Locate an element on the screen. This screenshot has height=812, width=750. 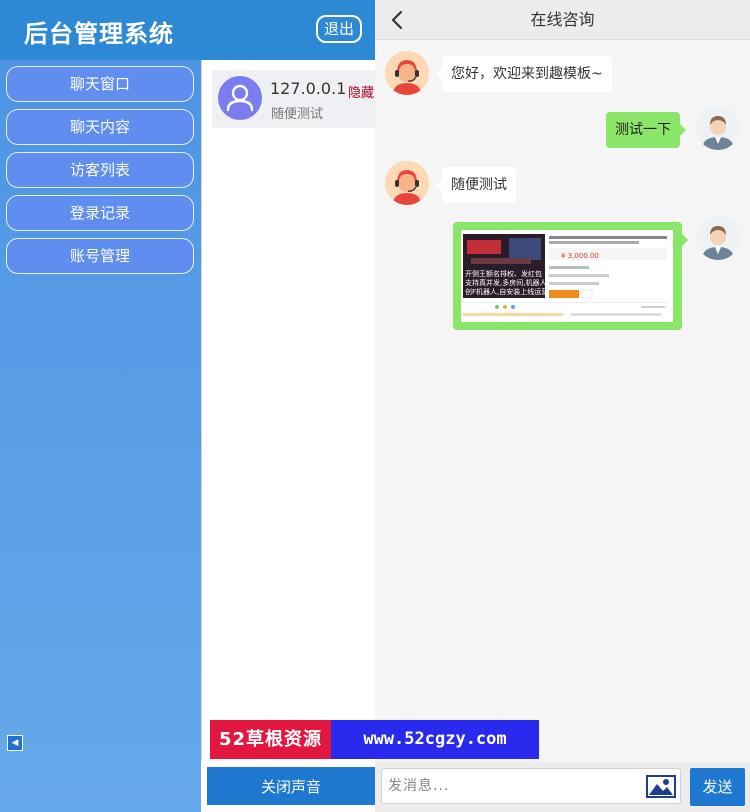
thumbnail-price: ¥ 3,000.00 is located at coordinates (580, 256).